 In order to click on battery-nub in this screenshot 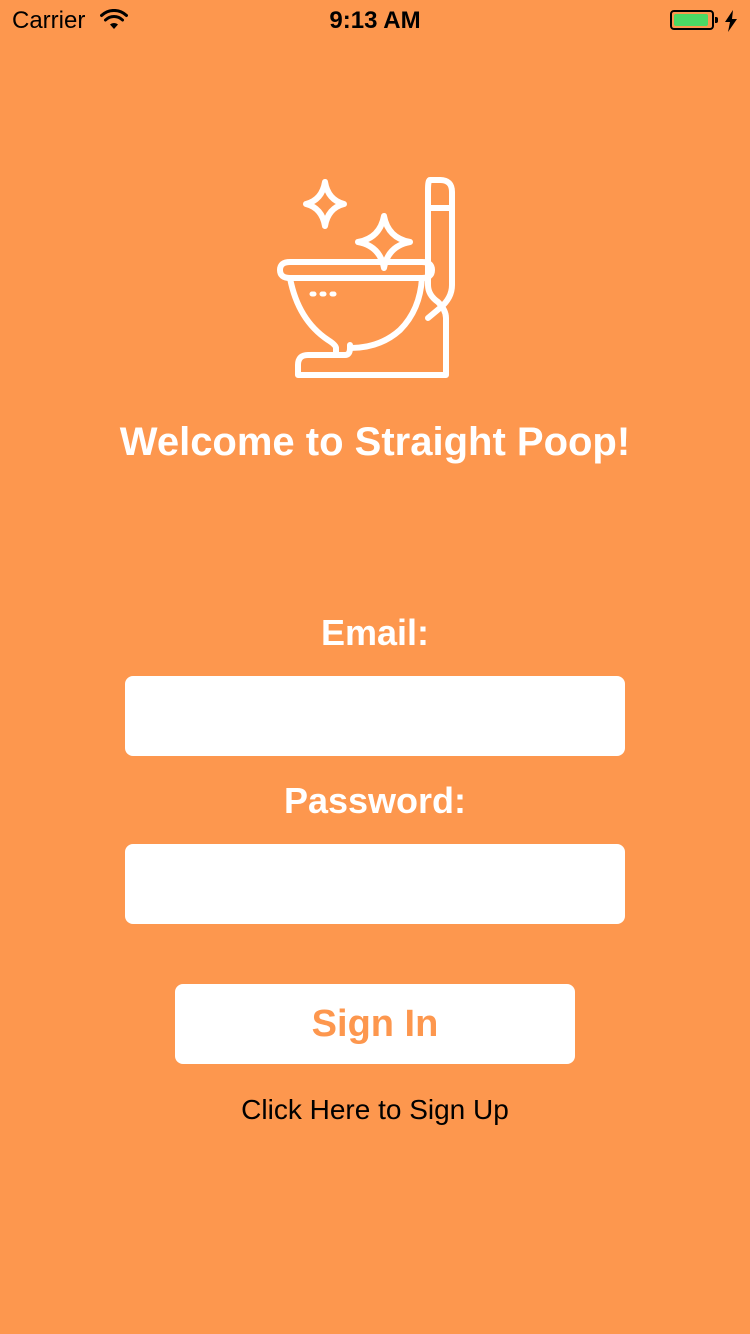, I will do `click(716, 20)`.